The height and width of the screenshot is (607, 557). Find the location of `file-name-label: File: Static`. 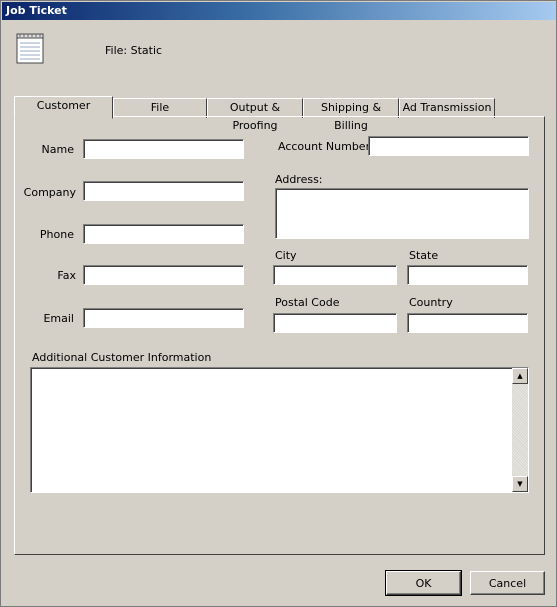

file-name-label: File: Static is located at coordinates (134, 50).